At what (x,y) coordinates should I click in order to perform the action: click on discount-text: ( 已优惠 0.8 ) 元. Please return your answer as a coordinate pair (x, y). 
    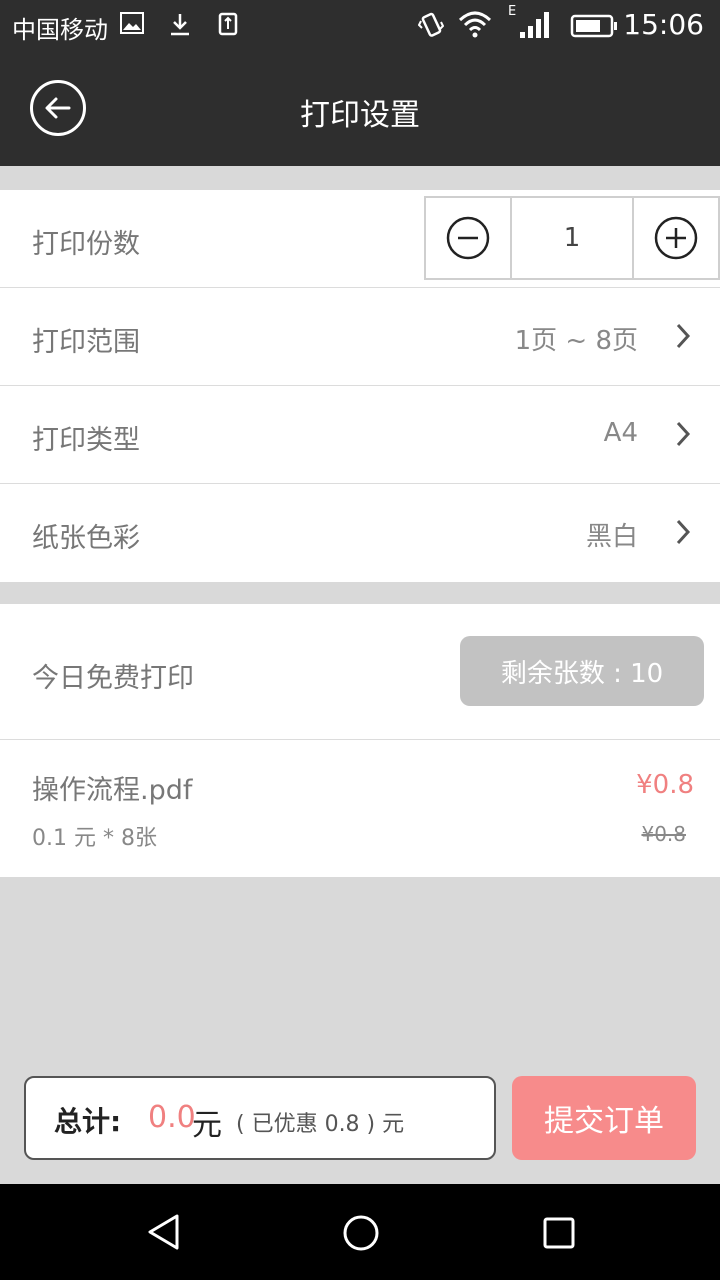
    Looking at the image, I should click on (320, 1124).